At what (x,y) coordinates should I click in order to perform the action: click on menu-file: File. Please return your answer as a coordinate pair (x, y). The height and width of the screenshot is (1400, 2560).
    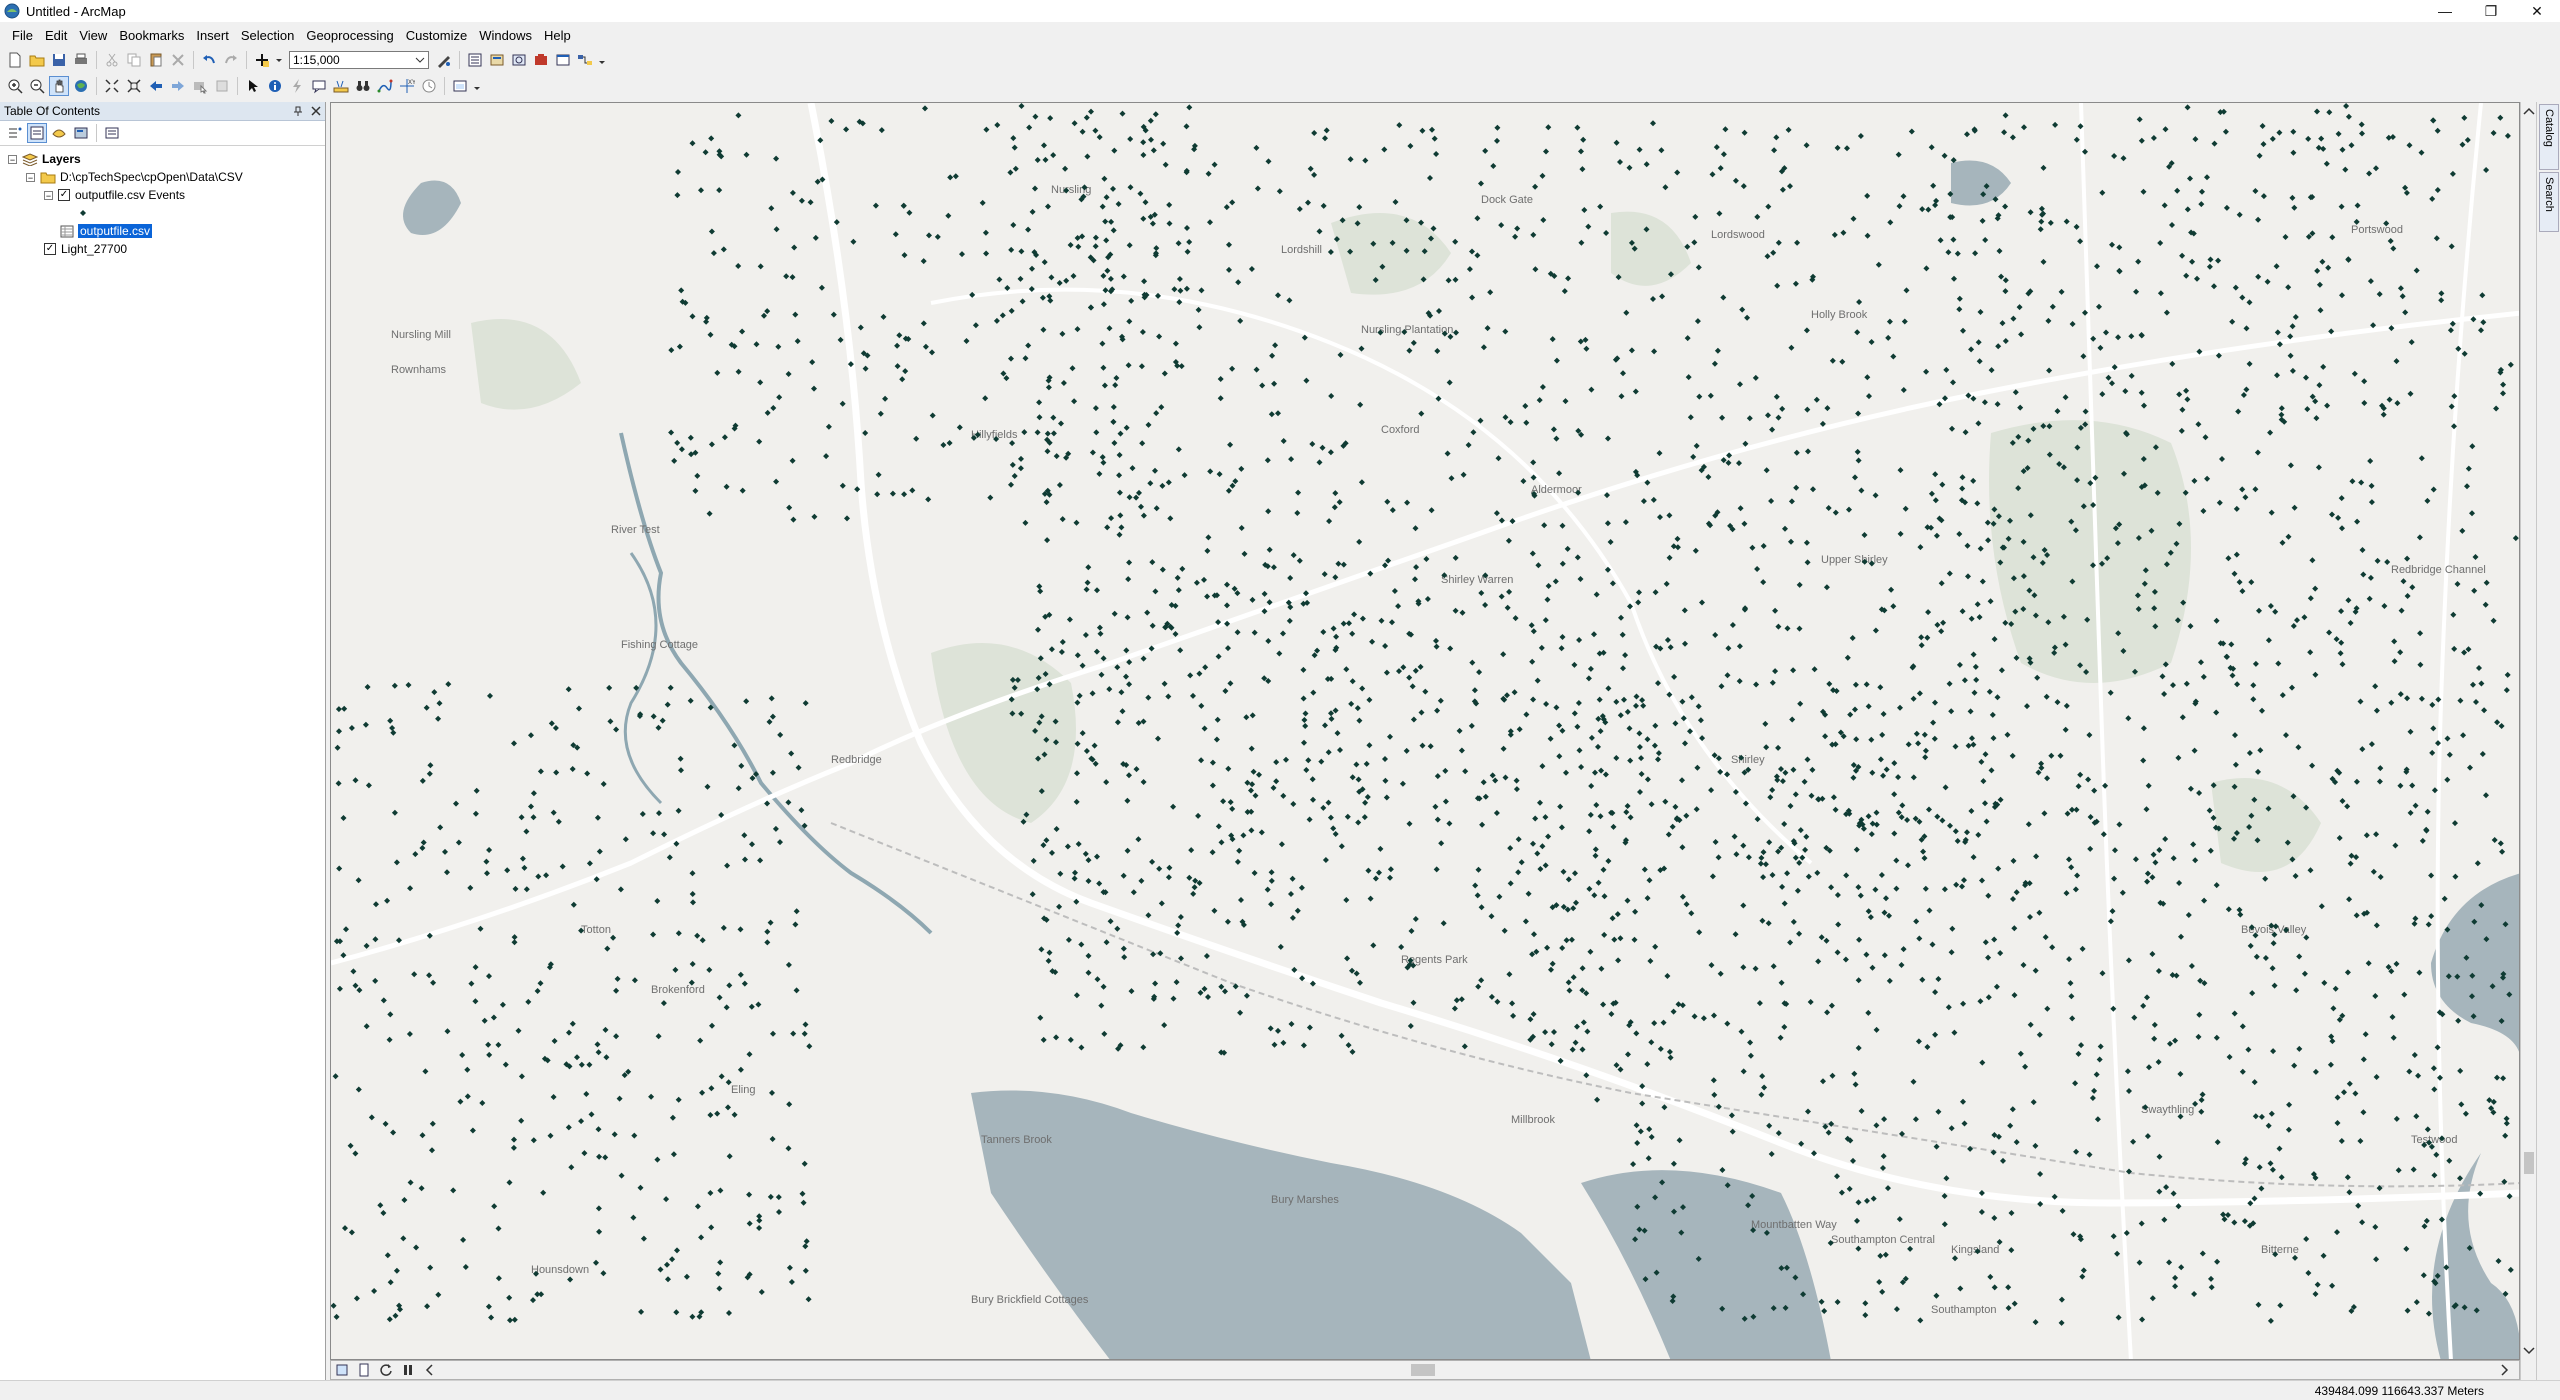
    Looking at the image, I should click on (22, 35).